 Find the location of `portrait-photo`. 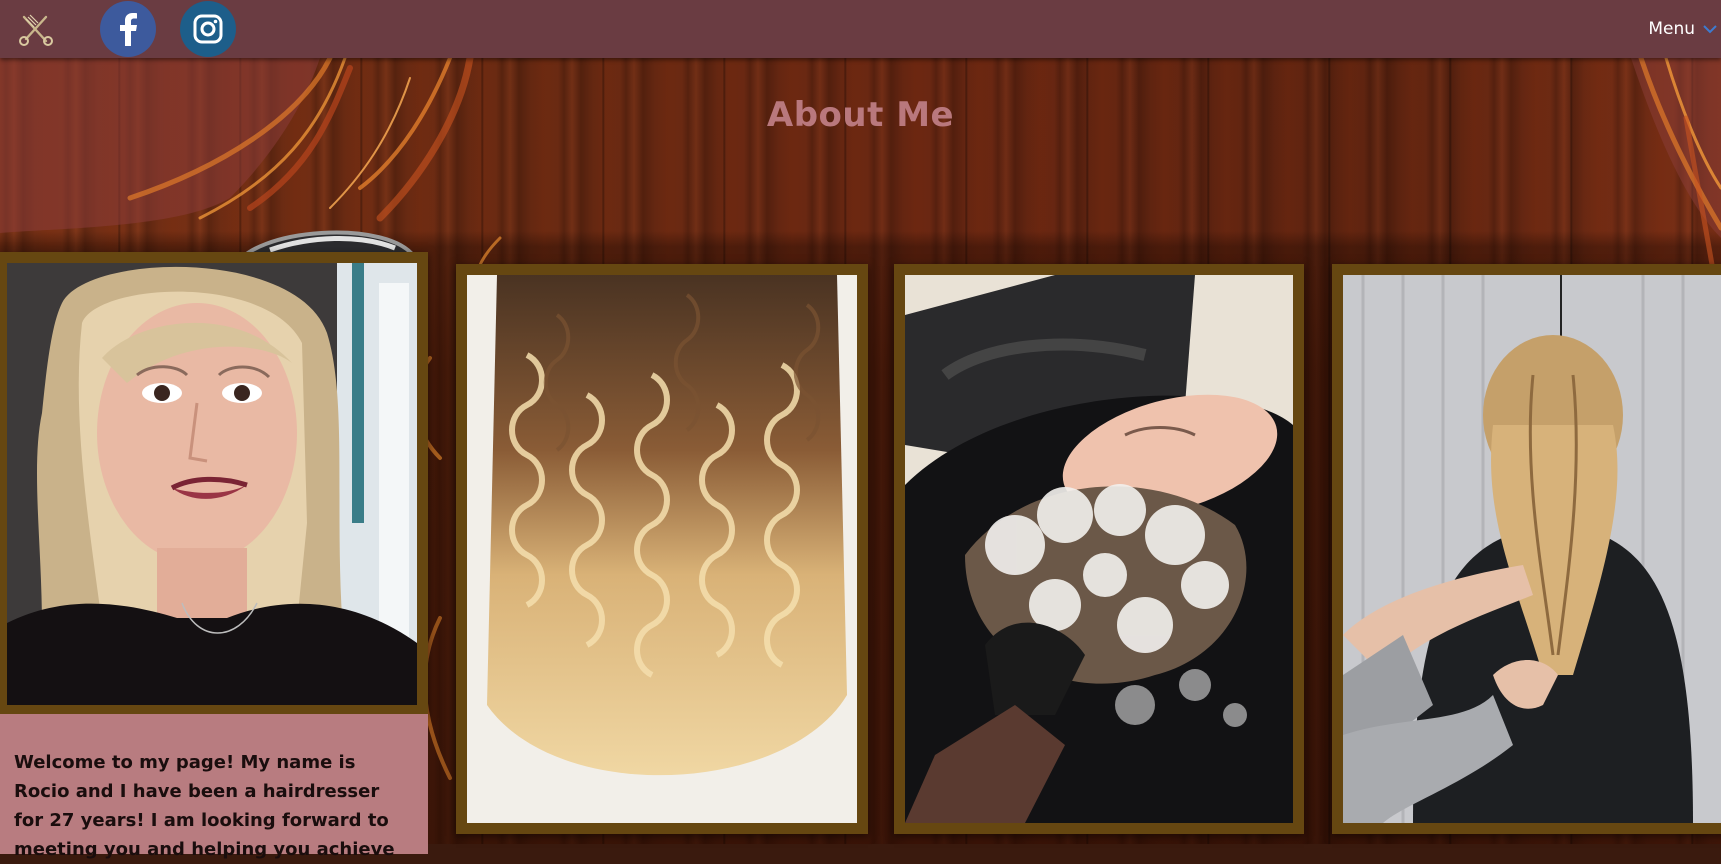

portrait-photo is located at coordinates (212, 484).